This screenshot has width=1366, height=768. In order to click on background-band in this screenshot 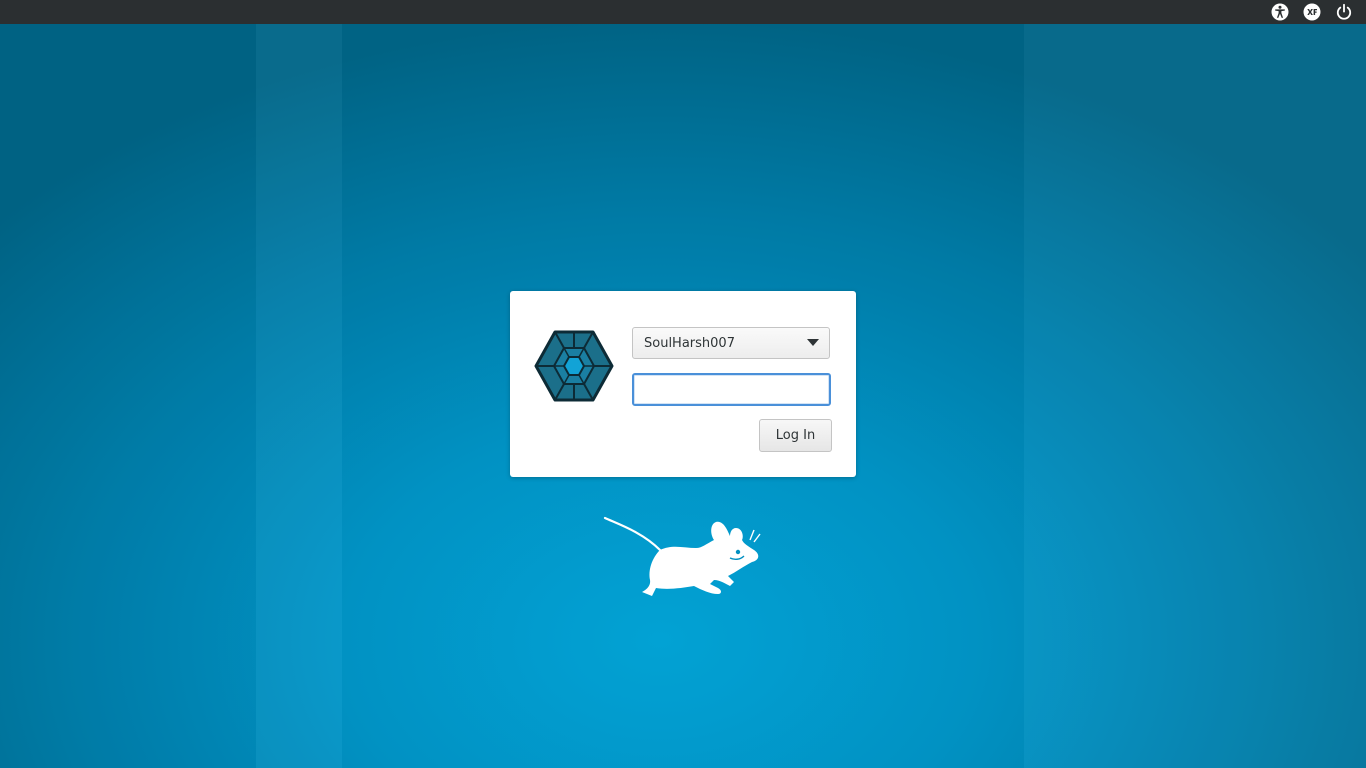, I will do `click(299, 396)`.